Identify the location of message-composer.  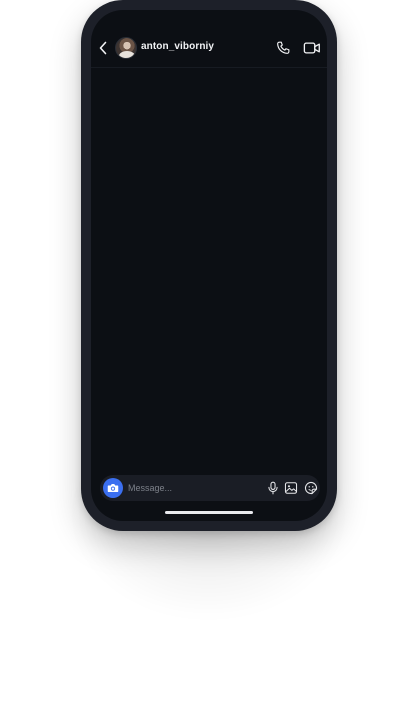
(210, 488).